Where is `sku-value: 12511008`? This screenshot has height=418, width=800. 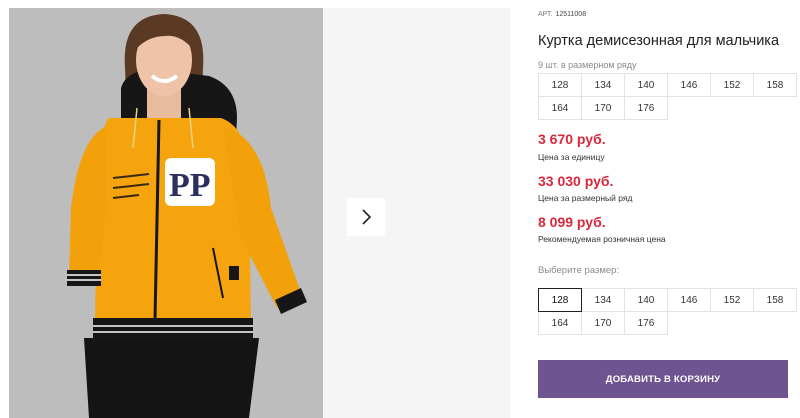 sku-value: 12511008 is located at coordinates (571, 14).